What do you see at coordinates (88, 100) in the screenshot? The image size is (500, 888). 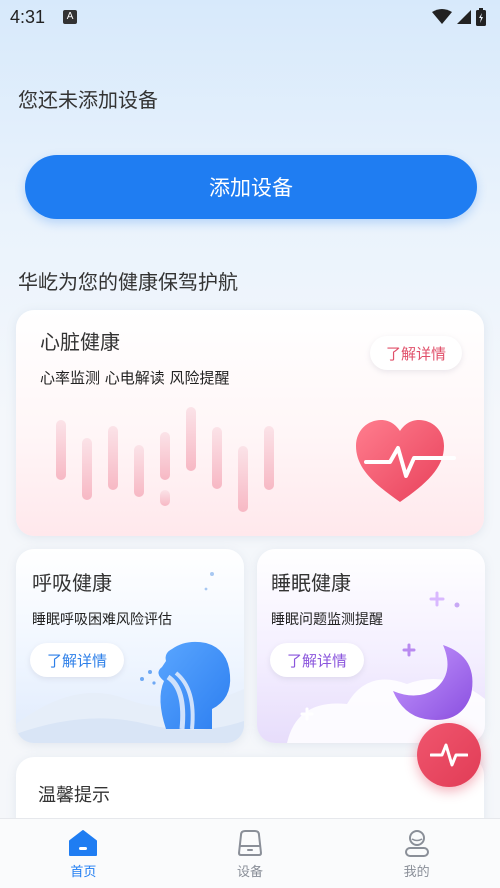 I see `no-device-text: 您还未添加设备` at bounding box center [88, 100].